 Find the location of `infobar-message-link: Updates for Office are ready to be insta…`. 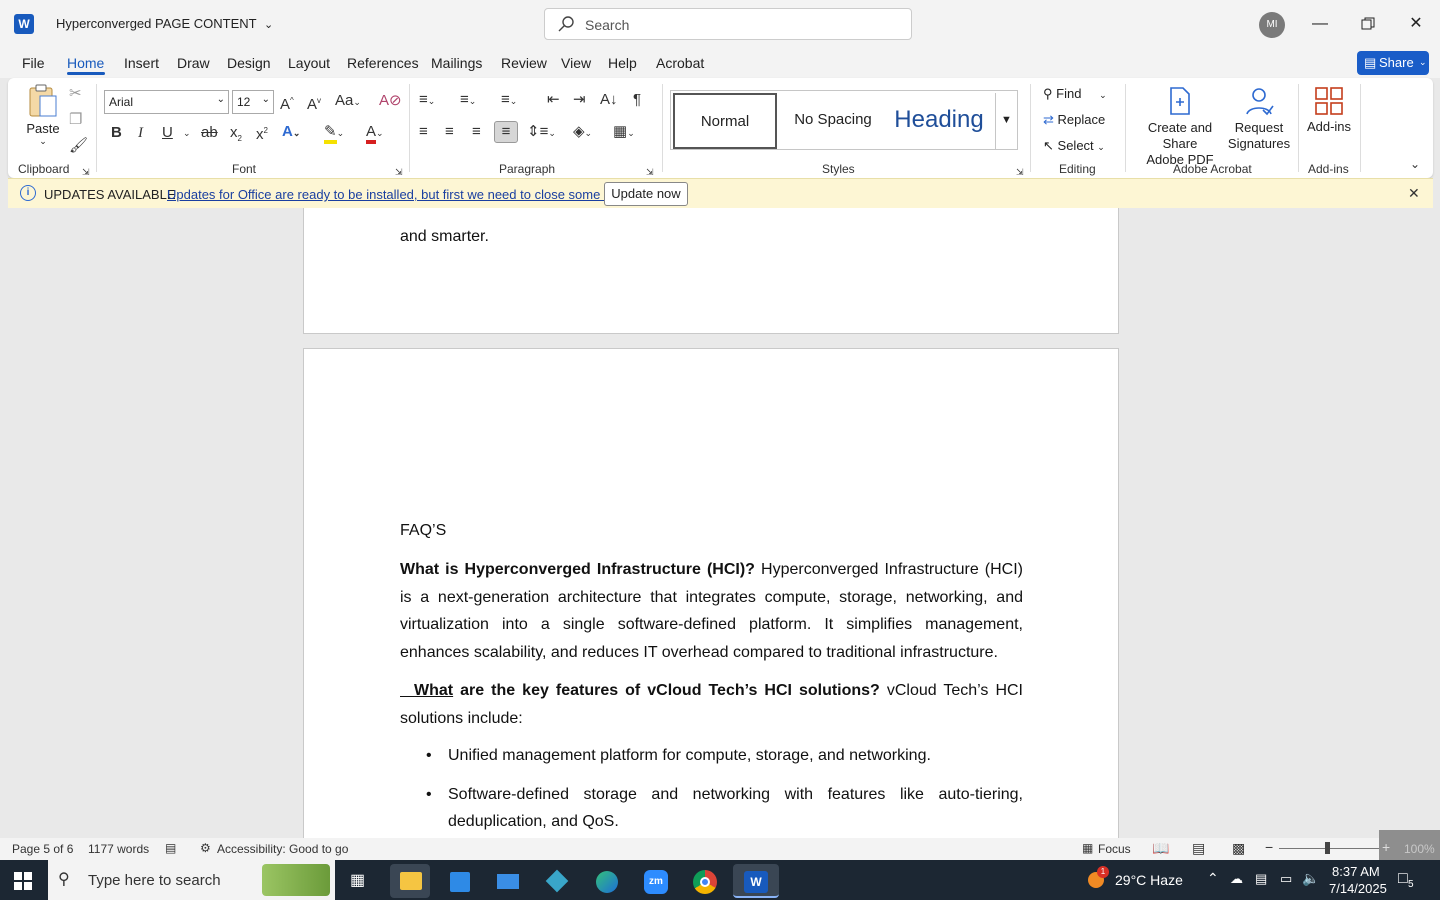

infobar-message-link: Updates for Office are ready to be insta… is located at coordinates (401, 194).